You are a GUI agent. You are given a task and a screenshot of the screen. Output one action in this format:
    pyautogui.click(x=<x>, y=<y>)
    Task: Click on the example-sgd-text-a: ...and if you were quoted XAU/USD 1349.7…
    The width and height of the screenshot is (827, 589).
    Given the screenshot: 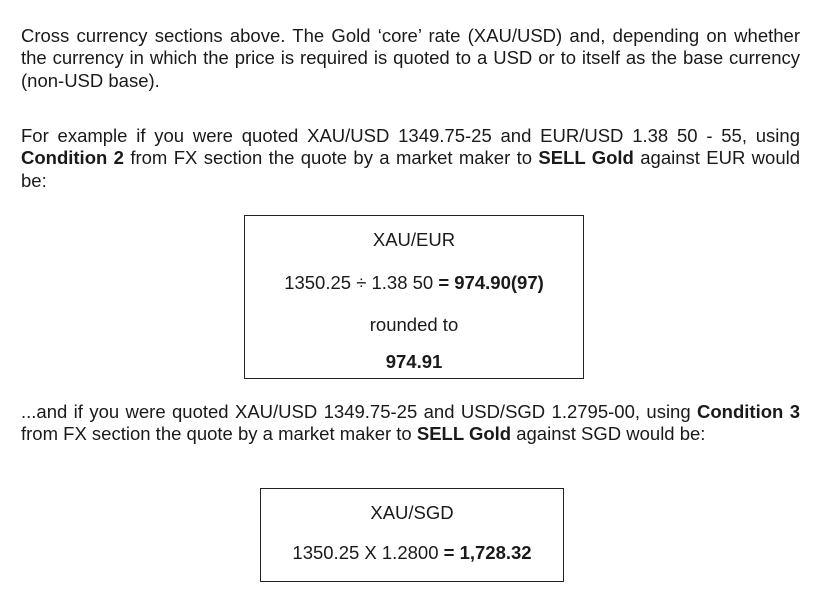 What is the action you would take?
    pyautogui.click(x=359, y=411)
    